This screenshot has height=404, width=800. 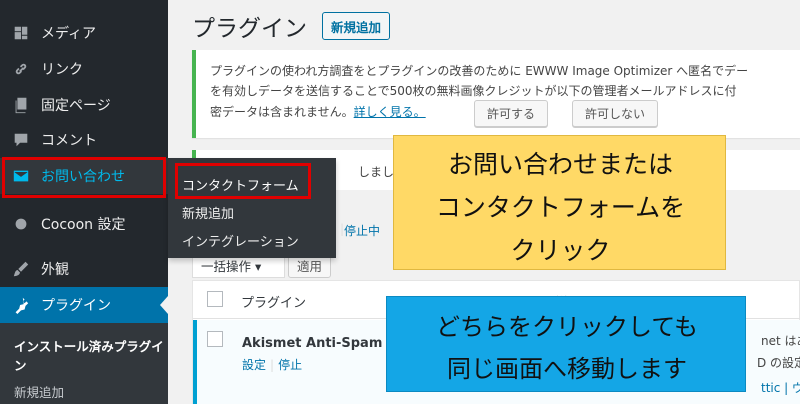 I want to click on sidebar-item-label: 固定ページ, so click(x=76, y=106).